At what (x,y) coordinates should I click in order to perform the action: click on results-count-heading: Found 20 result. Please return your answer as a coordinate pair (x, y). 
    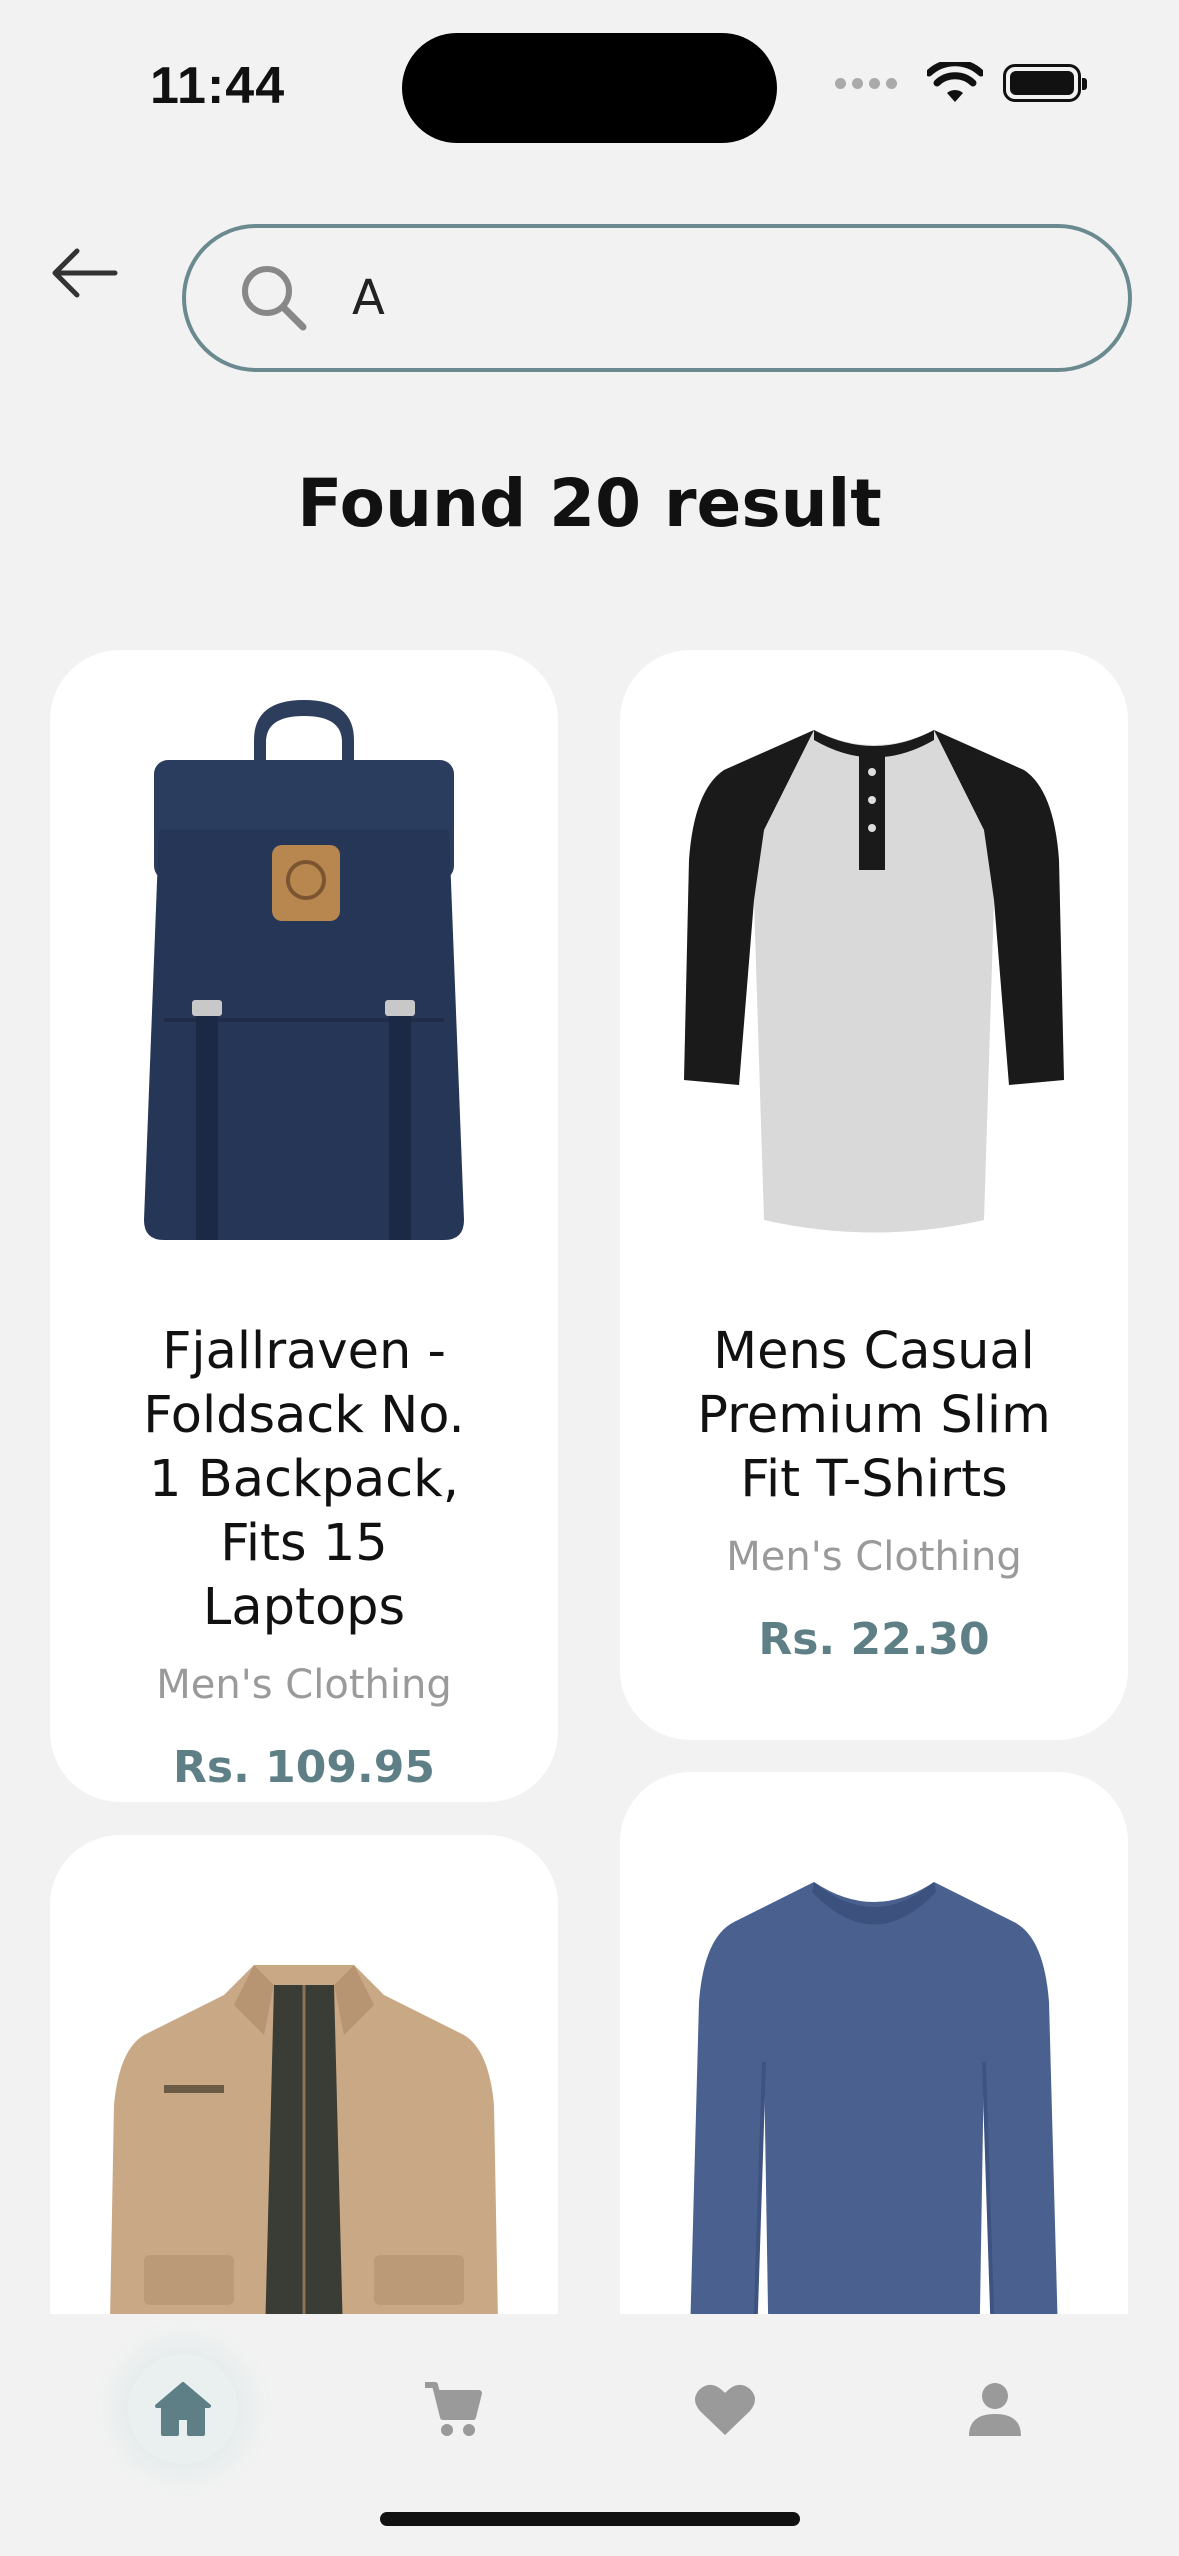
    Looking at the image, I should click on (589, 503).